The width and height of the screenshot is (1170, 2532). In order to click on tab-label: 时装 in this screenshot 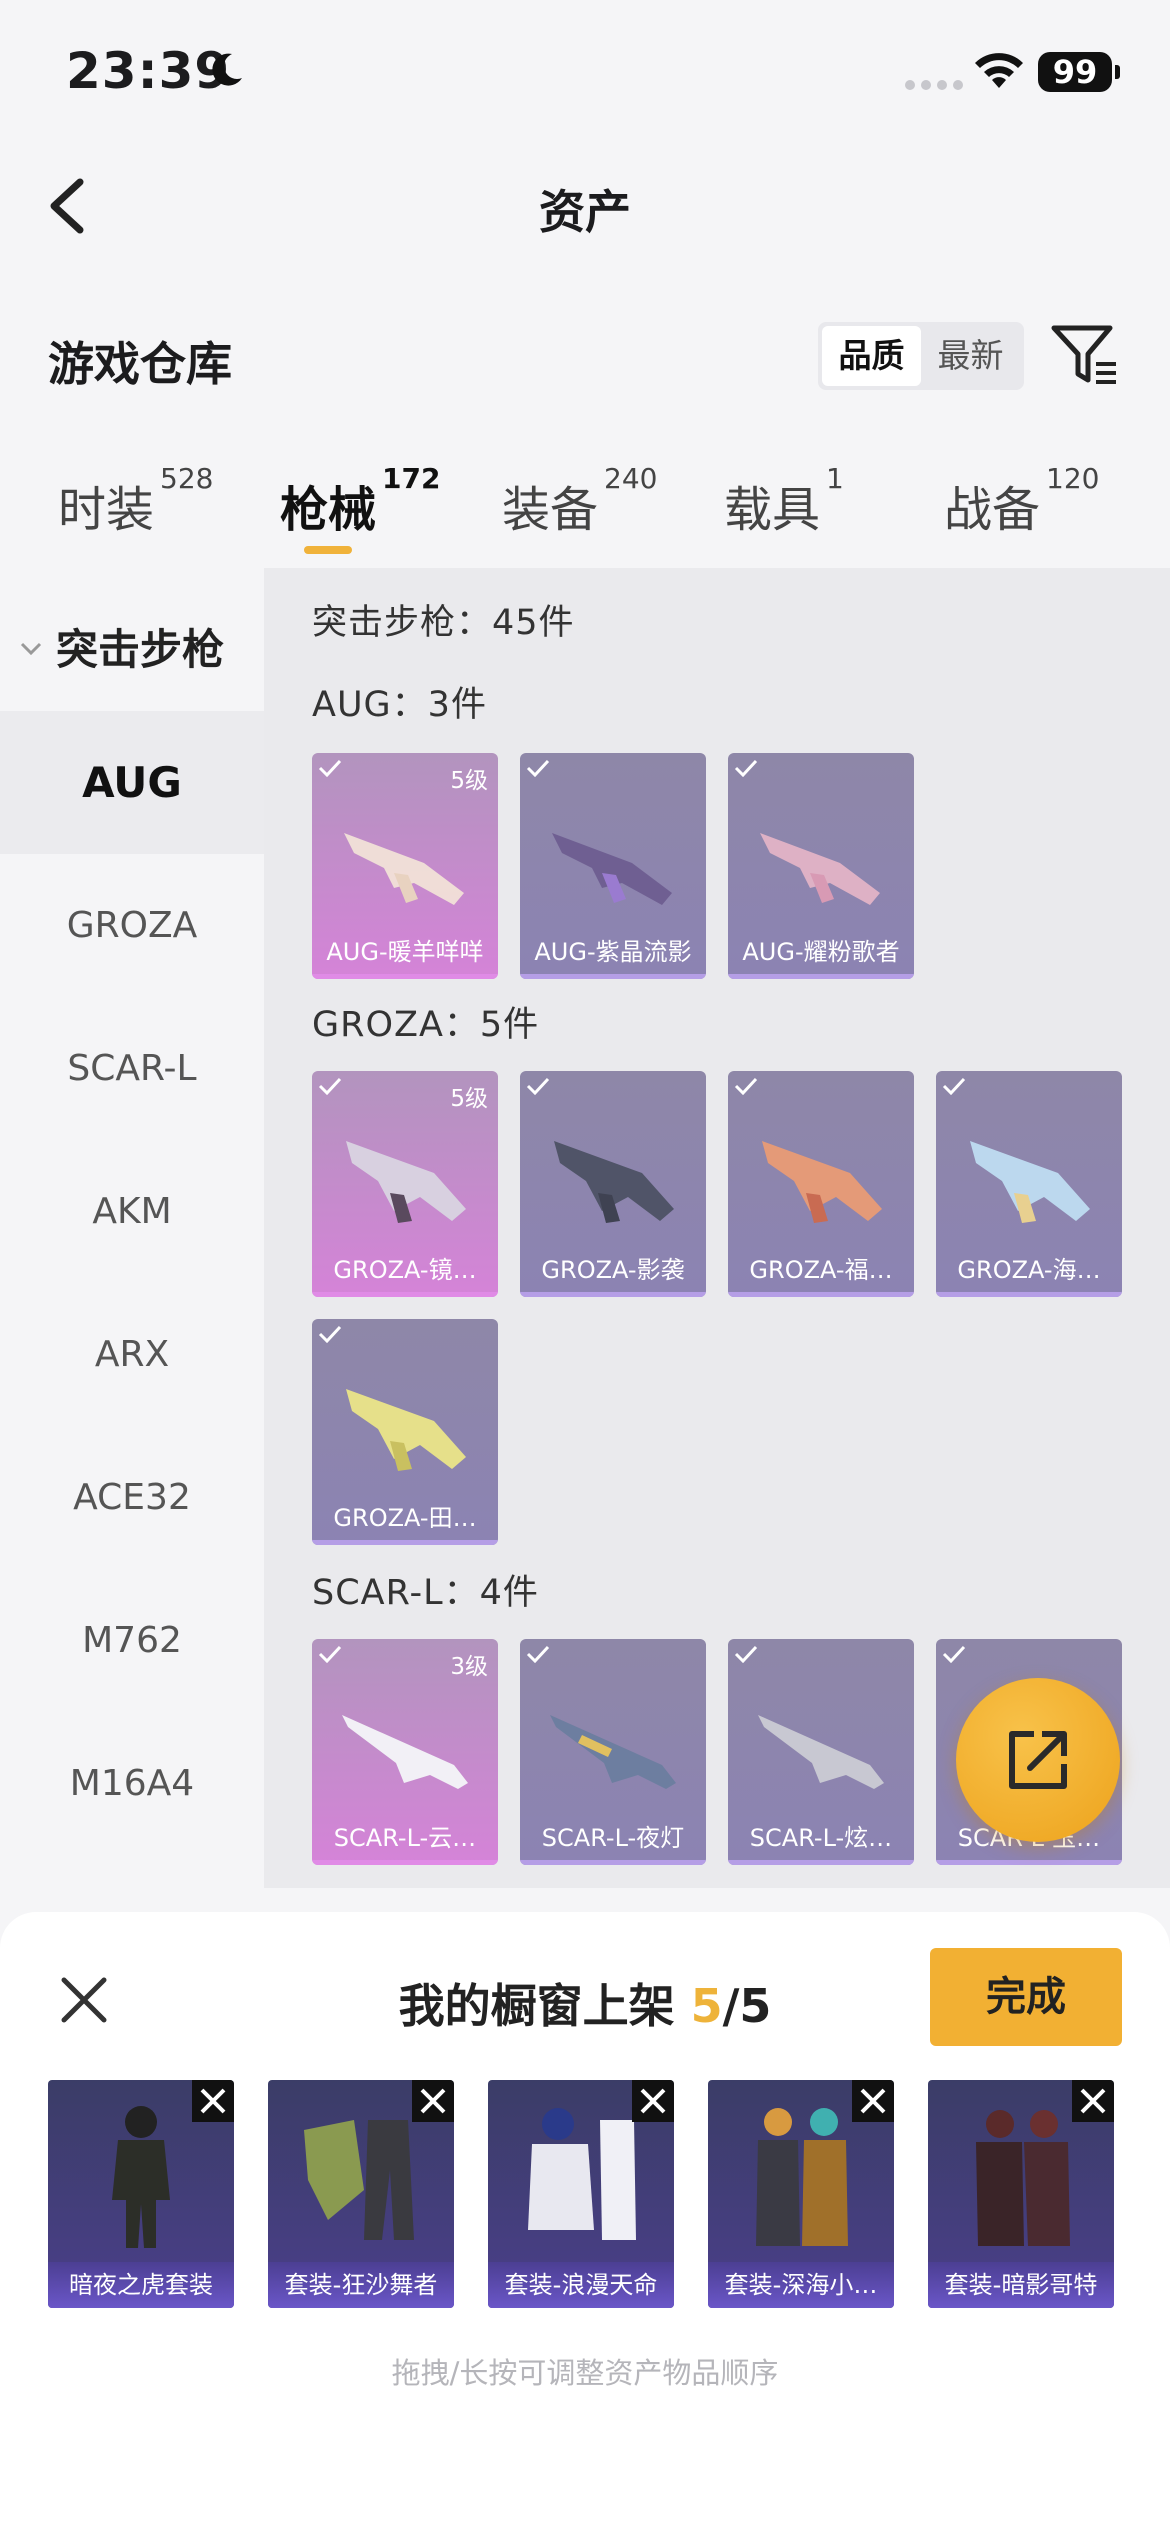, I will do `click(106, 510)`.